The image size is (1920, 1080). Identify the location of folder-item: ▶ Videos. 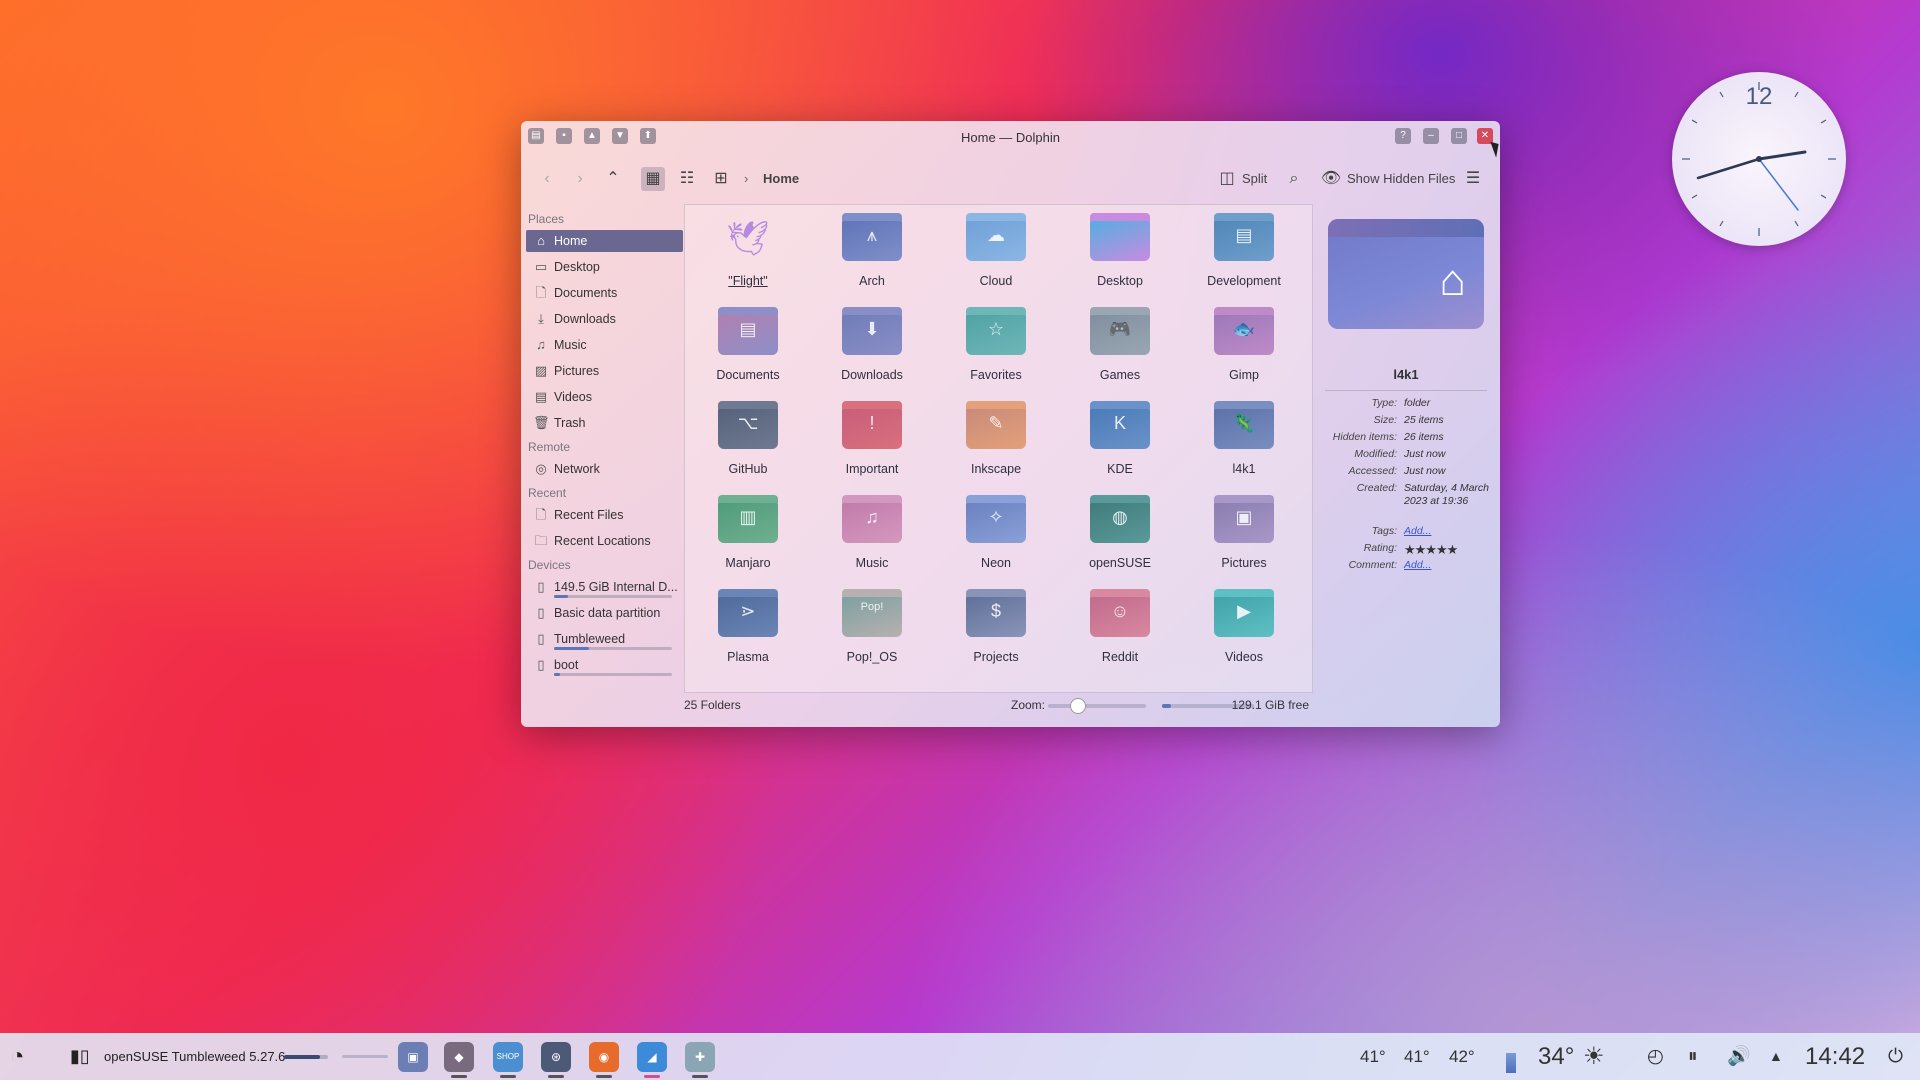
(1244, 622).